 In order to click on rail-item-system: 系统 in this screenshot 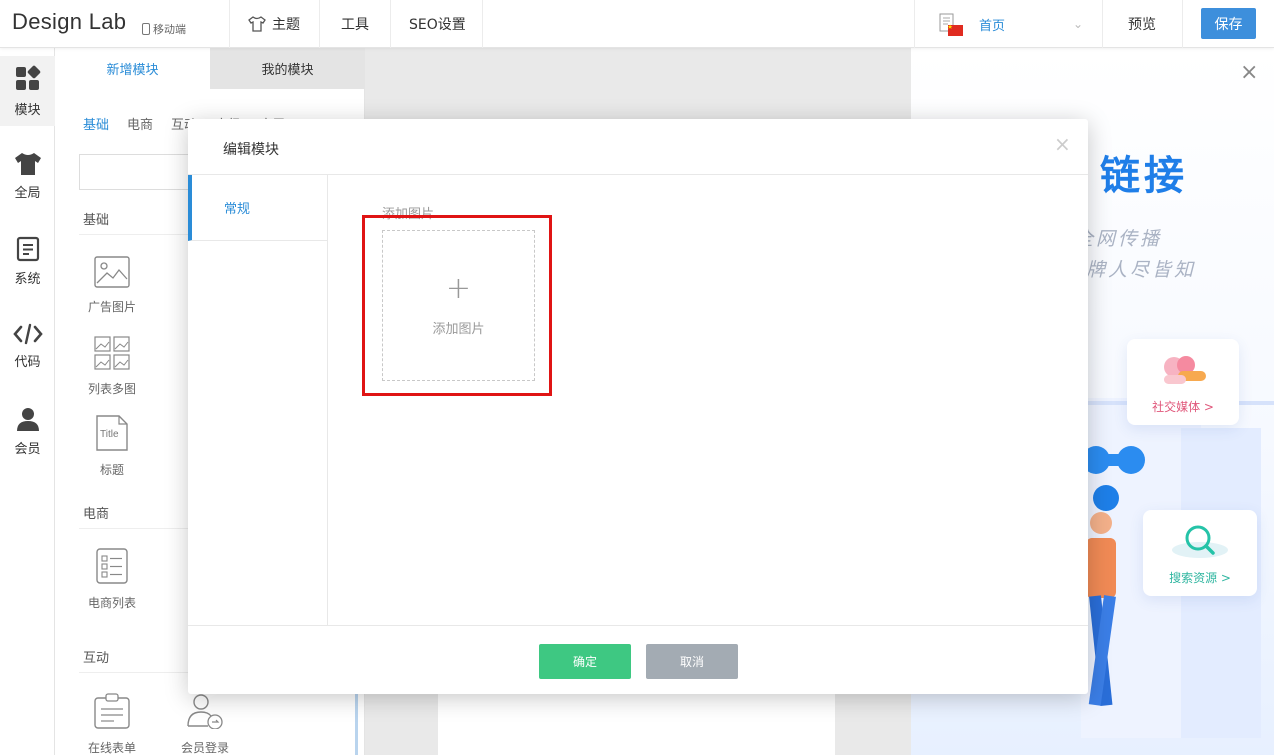, I will do `click(27, 261)`.